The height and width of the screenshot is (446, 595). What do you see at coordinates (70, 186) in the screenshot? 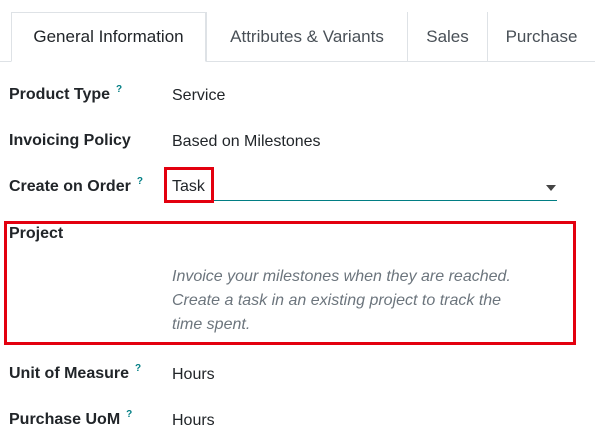
I see `create-on-order-label-text: Create on Order` at bounding box center [70, 186].